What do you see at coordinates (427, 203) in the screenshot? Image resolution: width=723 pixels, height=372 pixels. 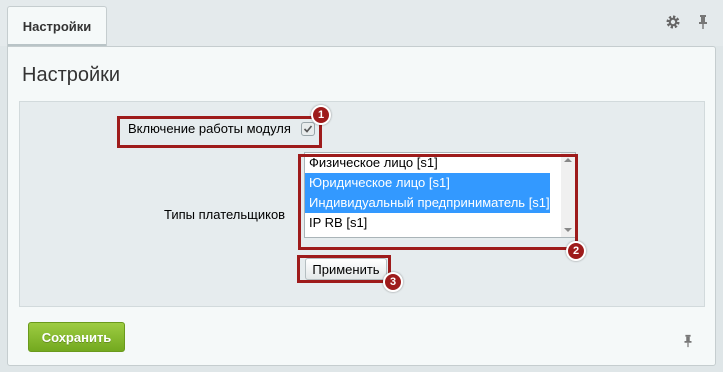 I see `payer-type-option: Индивидуальный предприниматель [s1]` at bounding box center [427, 203].